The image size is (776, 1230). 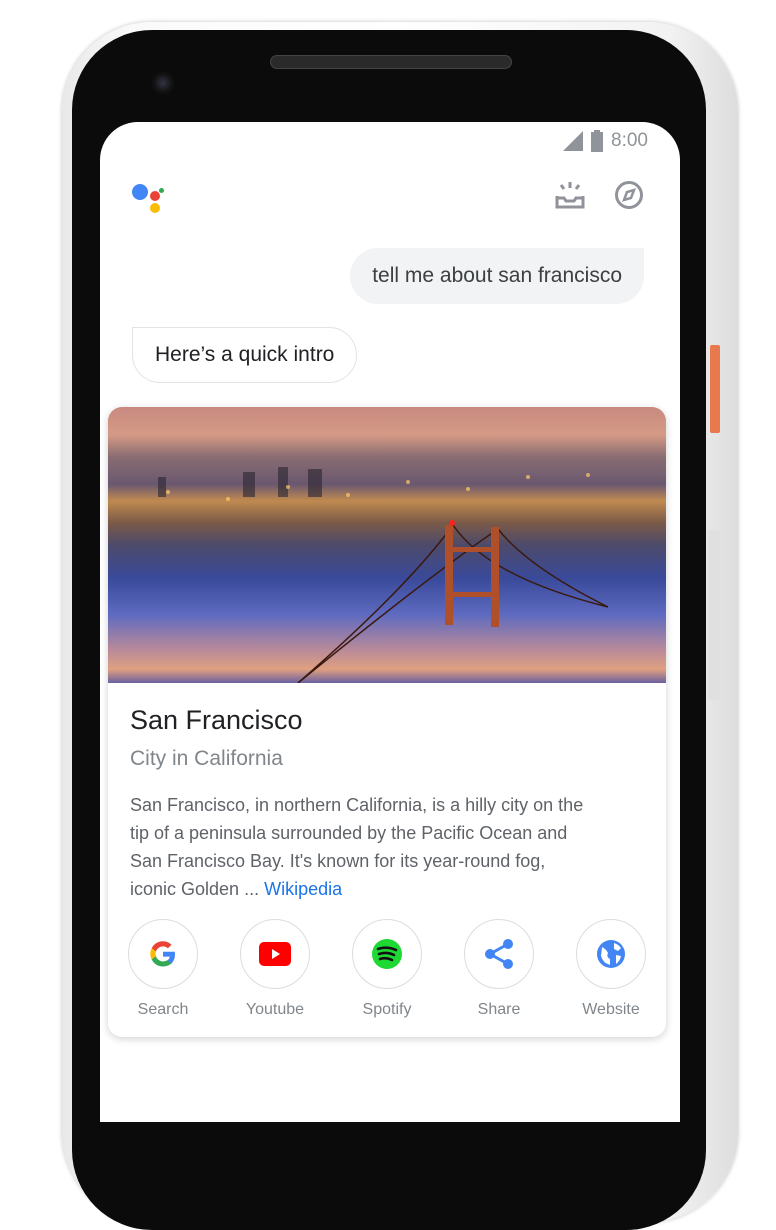 I want to click on action-label: Youtube, so click(x=275, y=1009).